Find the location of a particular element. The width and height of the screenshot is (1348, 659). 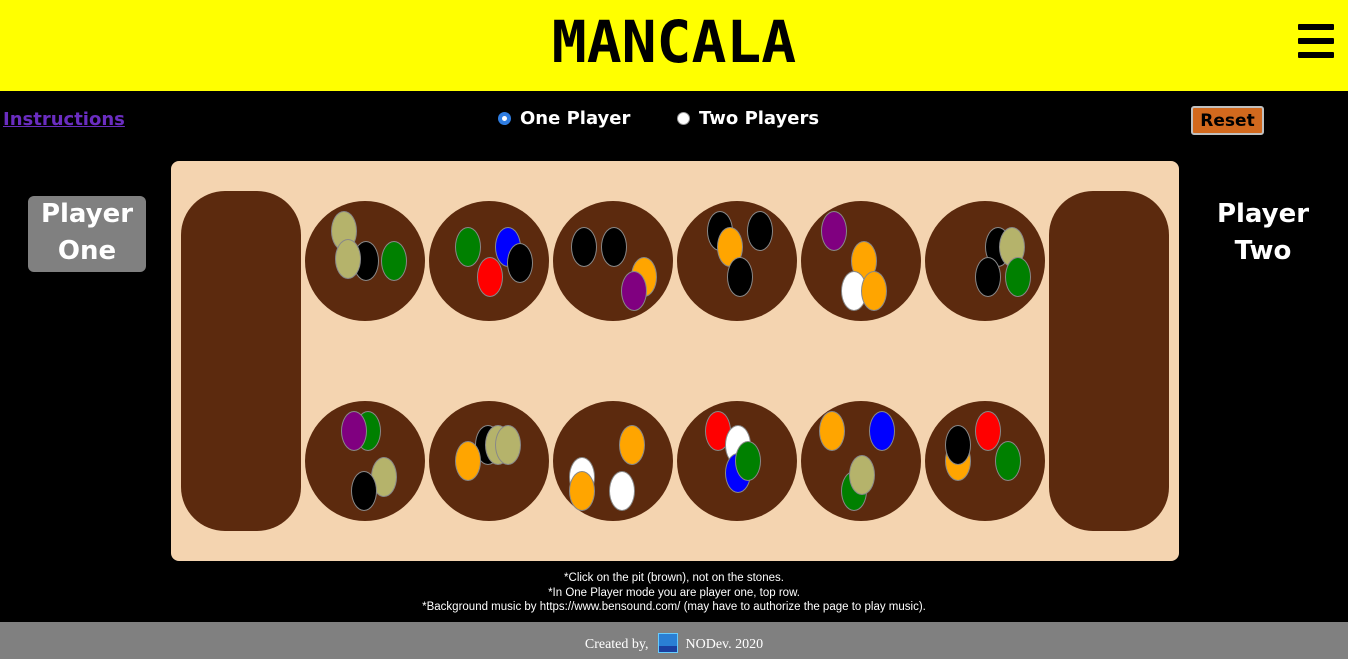

one-player-label: One Player is located at coordinates (575, 118).